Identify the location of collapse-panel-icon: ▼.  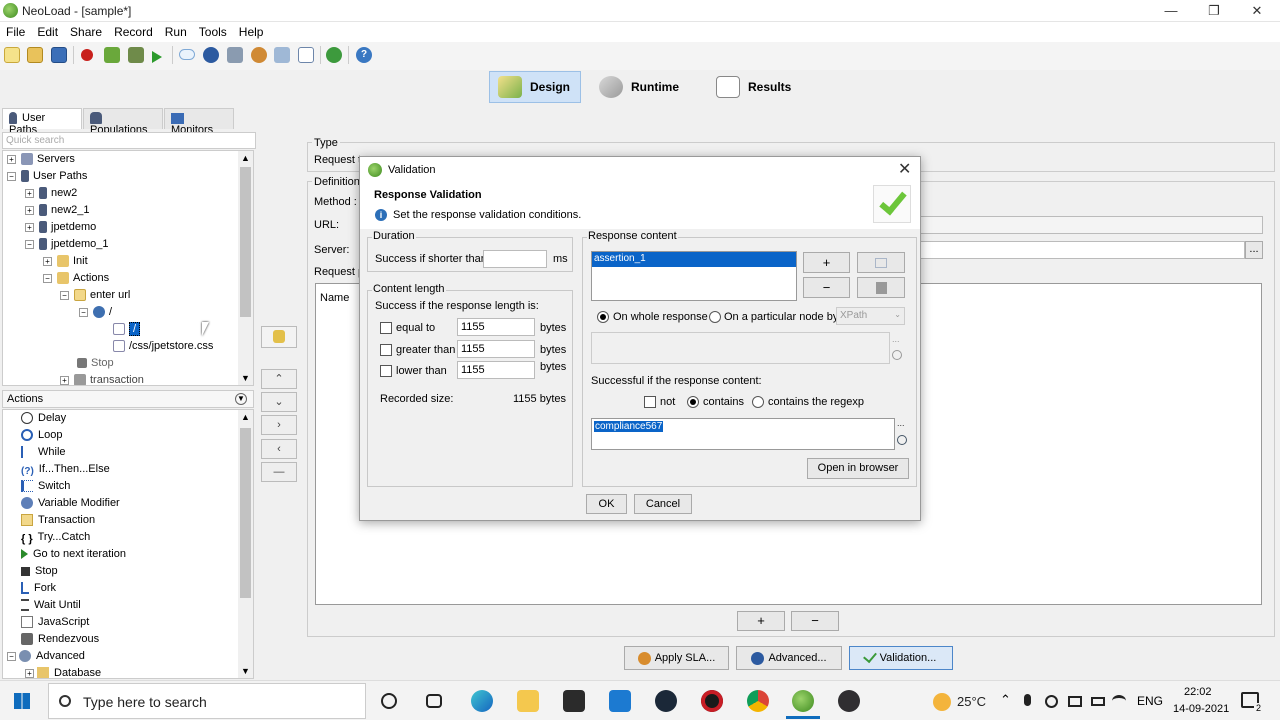
(241, 399).